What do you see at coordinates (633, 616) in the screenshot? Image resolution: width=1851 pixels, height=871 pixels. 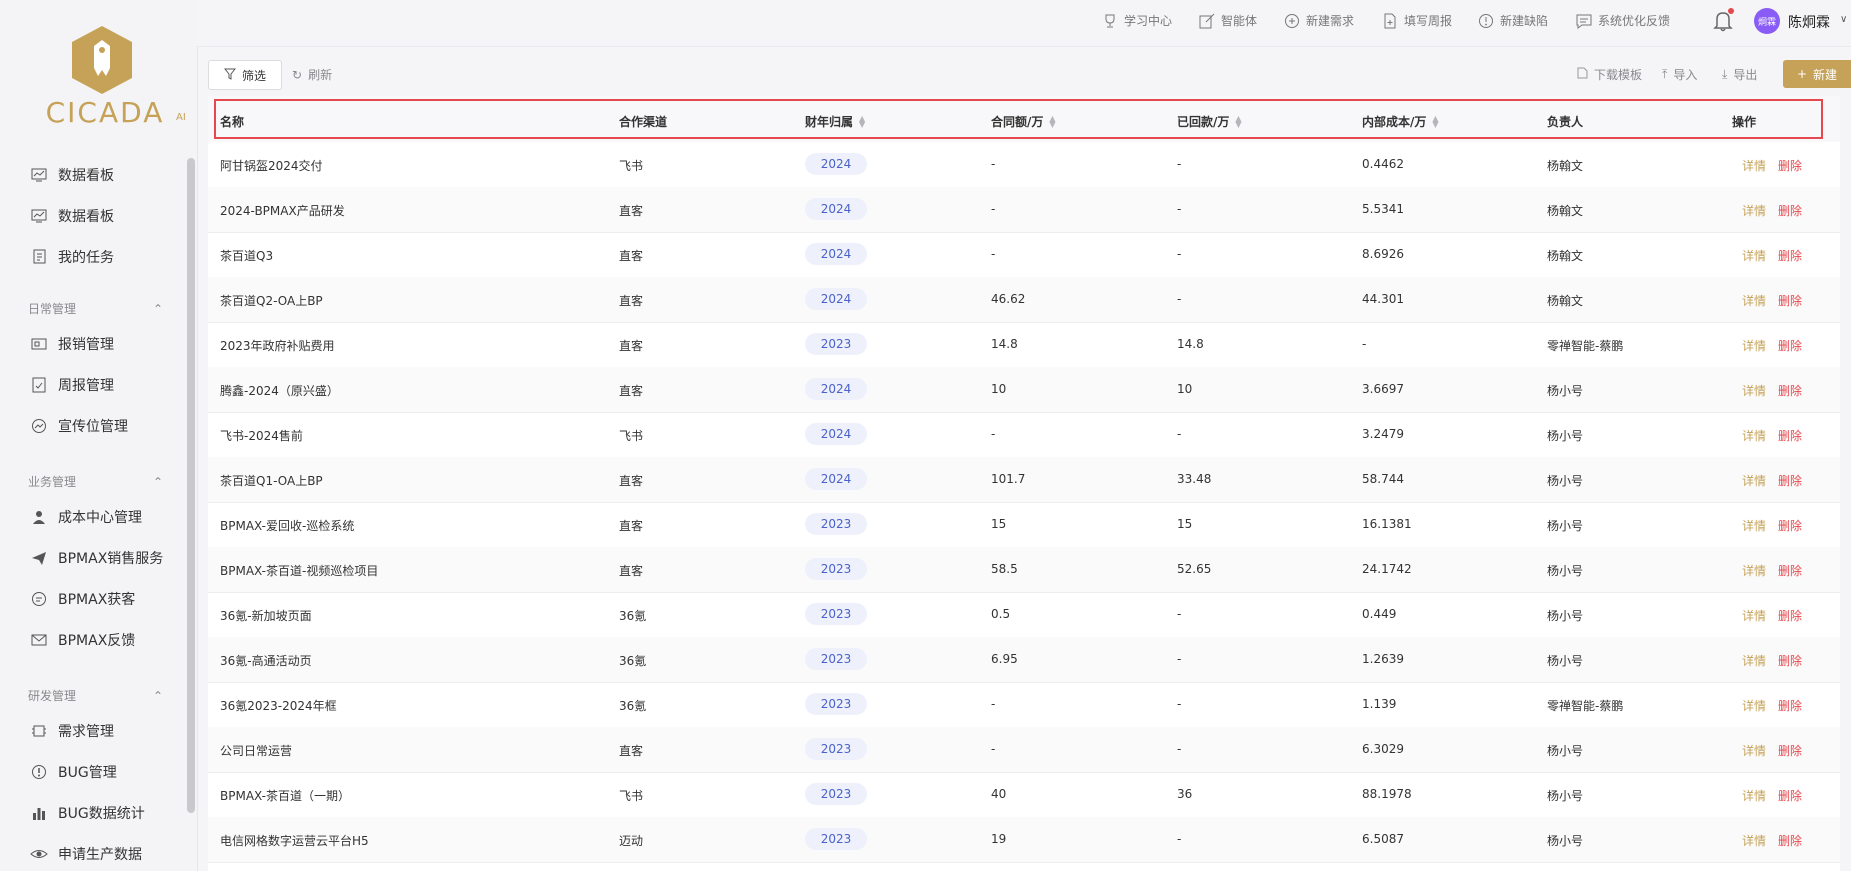 I see `cell-channel: 36氪` at bounding box center [633, 616].